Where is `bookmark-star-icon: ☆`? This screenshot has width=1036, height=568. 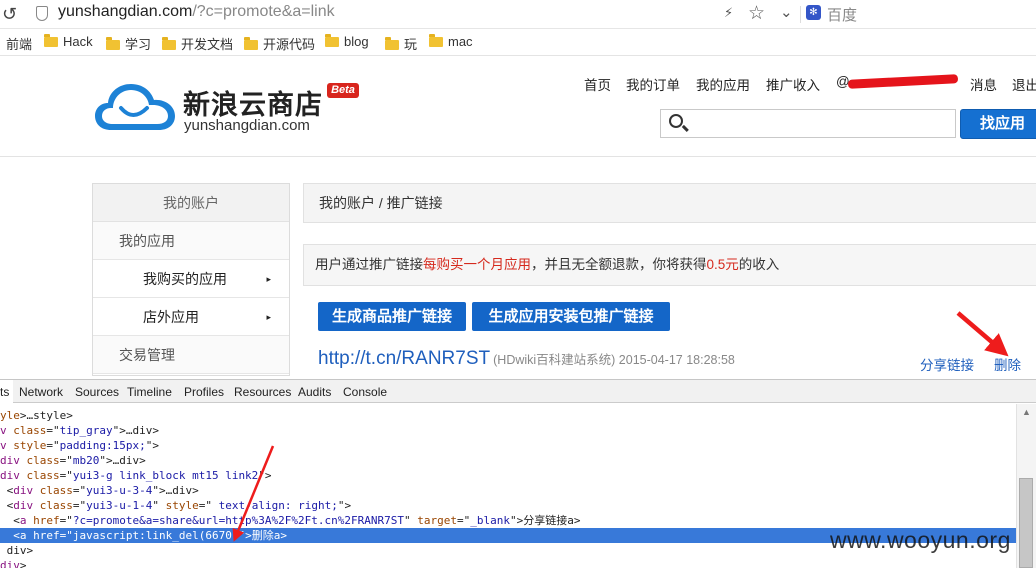 bookmark-star-icon: ☆ is located at coordinates (756, 13).